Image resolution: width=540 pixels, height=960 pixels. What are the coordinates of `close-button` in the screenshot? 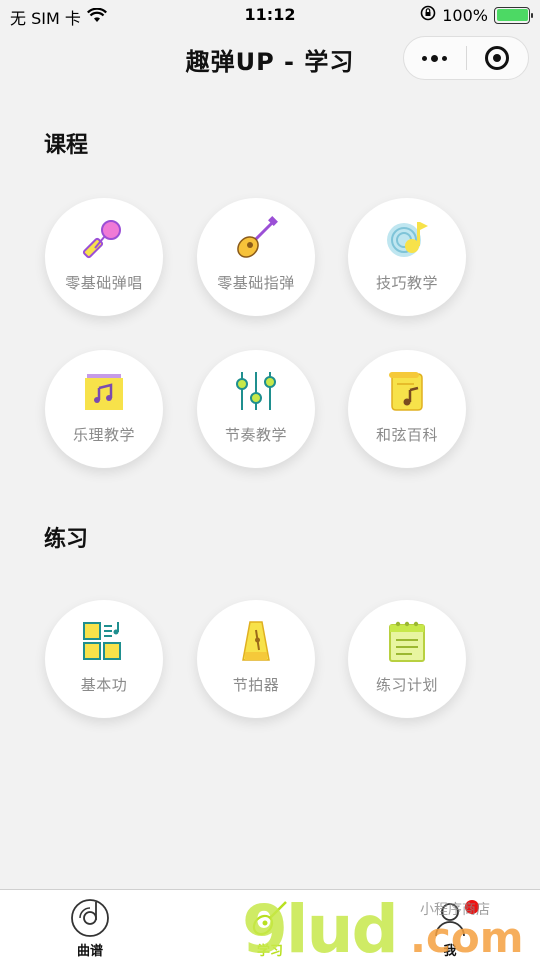 It's located at (498, 58).